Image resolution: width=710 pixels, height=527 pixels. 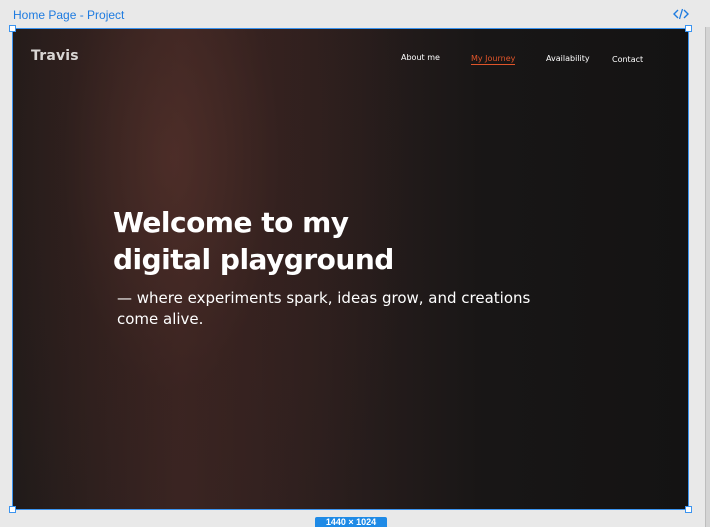 What do you see at coordinates (12, 509) in the screenshot?
I see `resize-handle-bottom-left` at bounding box center [12, 509].